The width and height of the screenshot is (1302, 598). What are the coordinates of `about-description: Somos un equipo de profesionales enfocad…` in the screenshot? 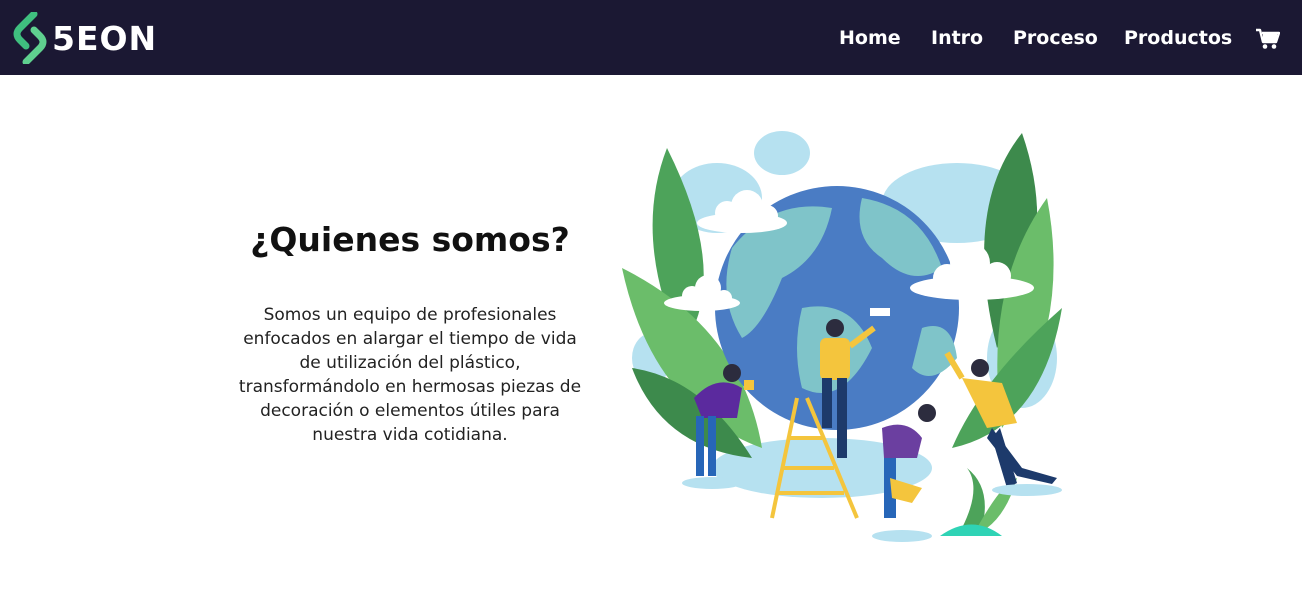 It's located at (410, 375).